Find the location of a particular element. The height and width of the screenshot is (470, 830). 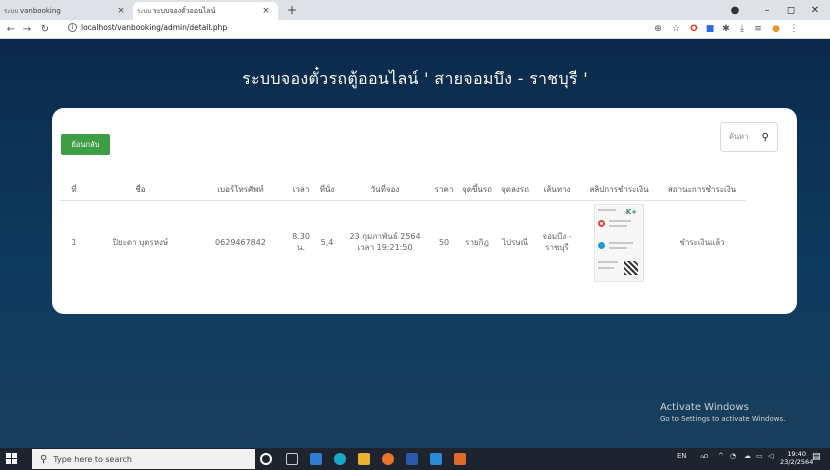

account-icon: ● is located at coordinates (735, 10).